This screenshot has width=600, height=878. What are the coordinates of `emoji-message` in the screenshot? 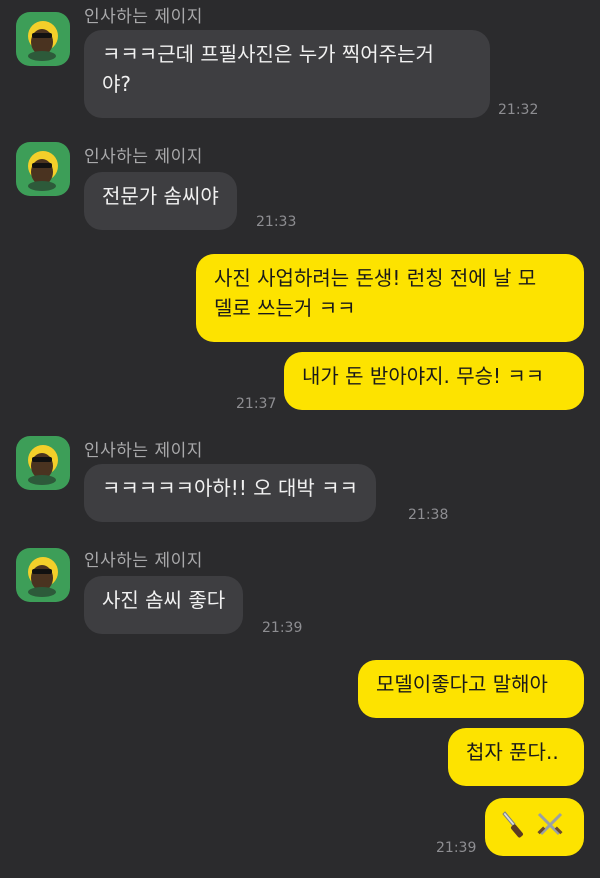 It's located at (533, 825).